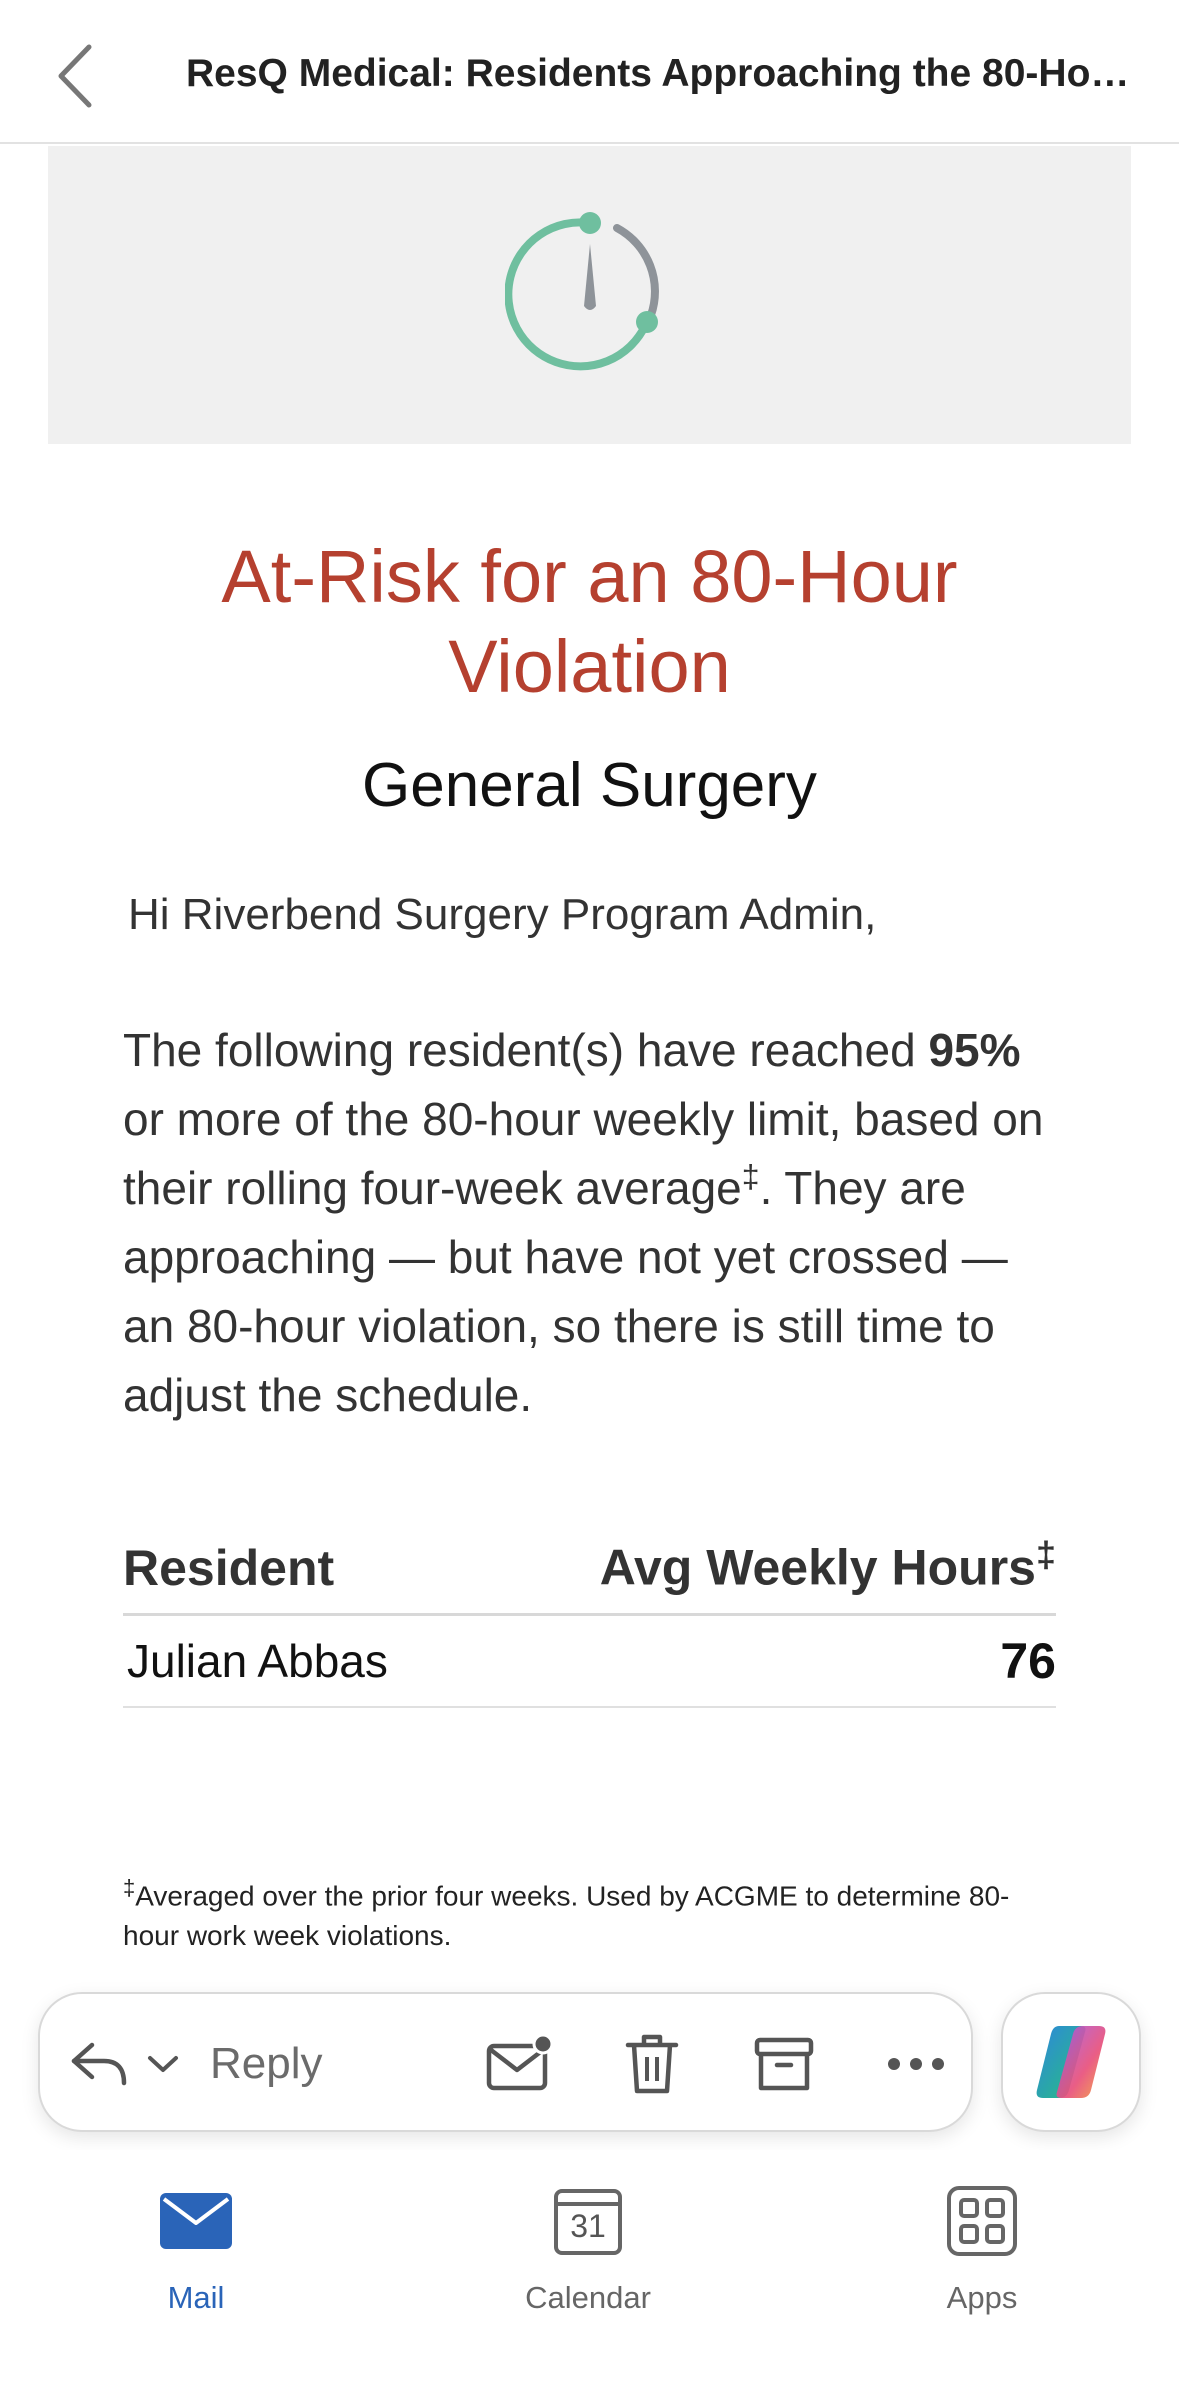  Describe the element at coordinates (982, 2221) in the screenshot. I see `apps-grid-icon` at that location.